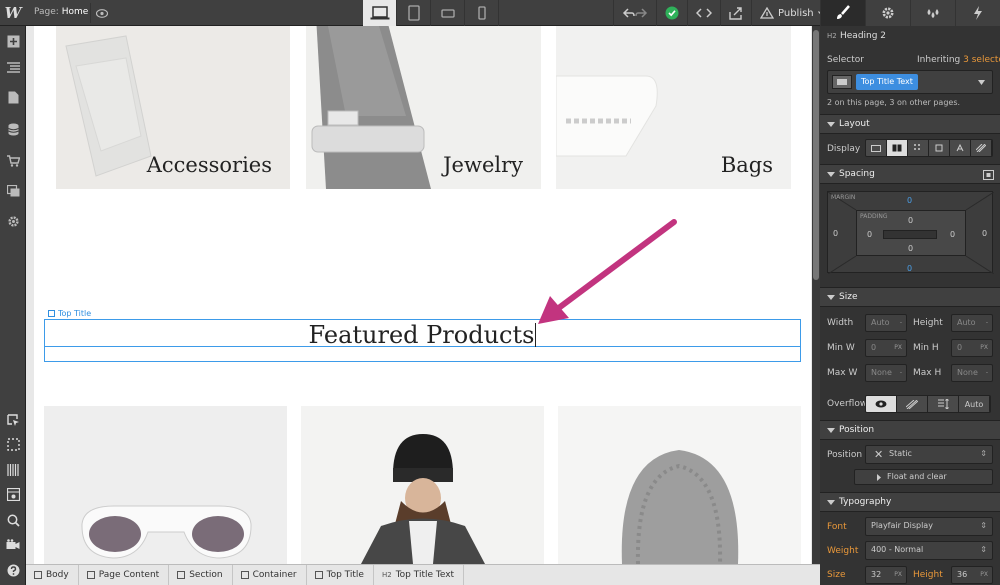 The image size is (1000, 585). I want to click on breadcrumb-page-content: Page Content, so click(127, 574).